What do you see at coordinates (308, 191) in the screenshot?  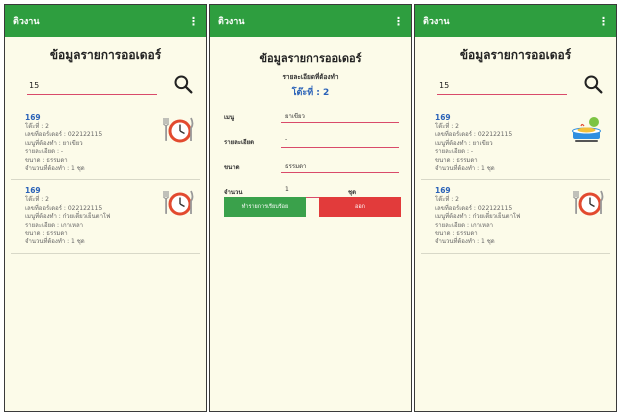 I see `quantity-field: 1` at bounding box center [308, 191].